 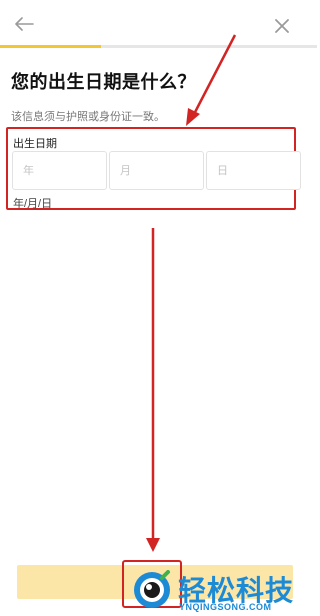 What do you see at coordinates (88, 117) in the screenshot?
I see `page-subtitle: 该信息须与护照或身份证一致。` at bounding box center [88, 117].